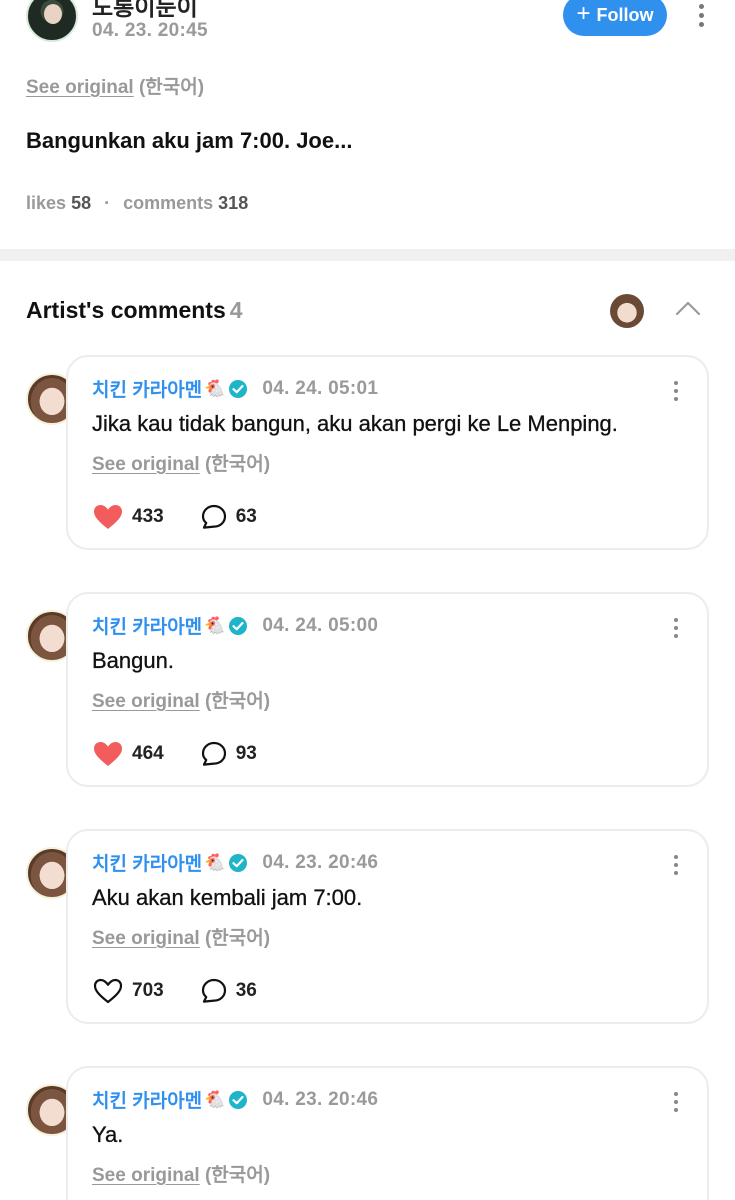 The image size is (735, 1200). I want to click on chevron-up-icon, so click(688, 308).